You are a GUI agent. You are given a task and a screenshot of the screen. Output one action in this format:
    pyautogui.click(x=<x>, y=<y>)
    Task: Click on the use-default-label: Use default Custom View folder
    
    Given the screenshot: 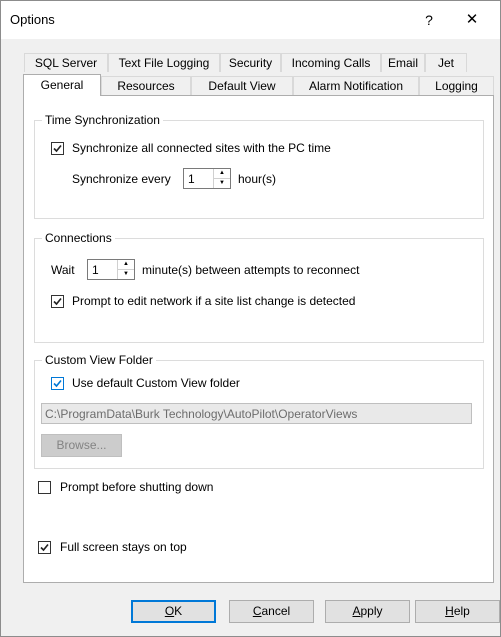 What is the action you would take?
    pyautogui.click(x=156, y=383)
    